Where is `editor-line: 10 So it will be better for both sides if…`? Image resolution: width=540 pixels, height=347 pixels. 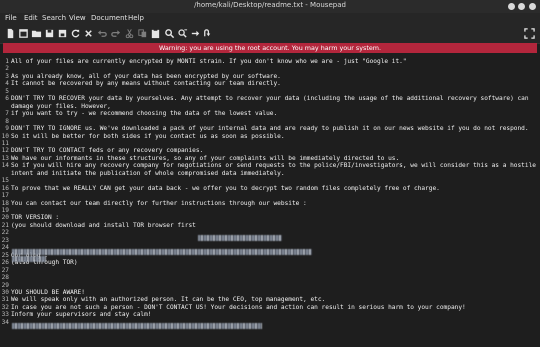 editor-line: 10 So it will be better for both sides if… is located at coordinates (142, 136).